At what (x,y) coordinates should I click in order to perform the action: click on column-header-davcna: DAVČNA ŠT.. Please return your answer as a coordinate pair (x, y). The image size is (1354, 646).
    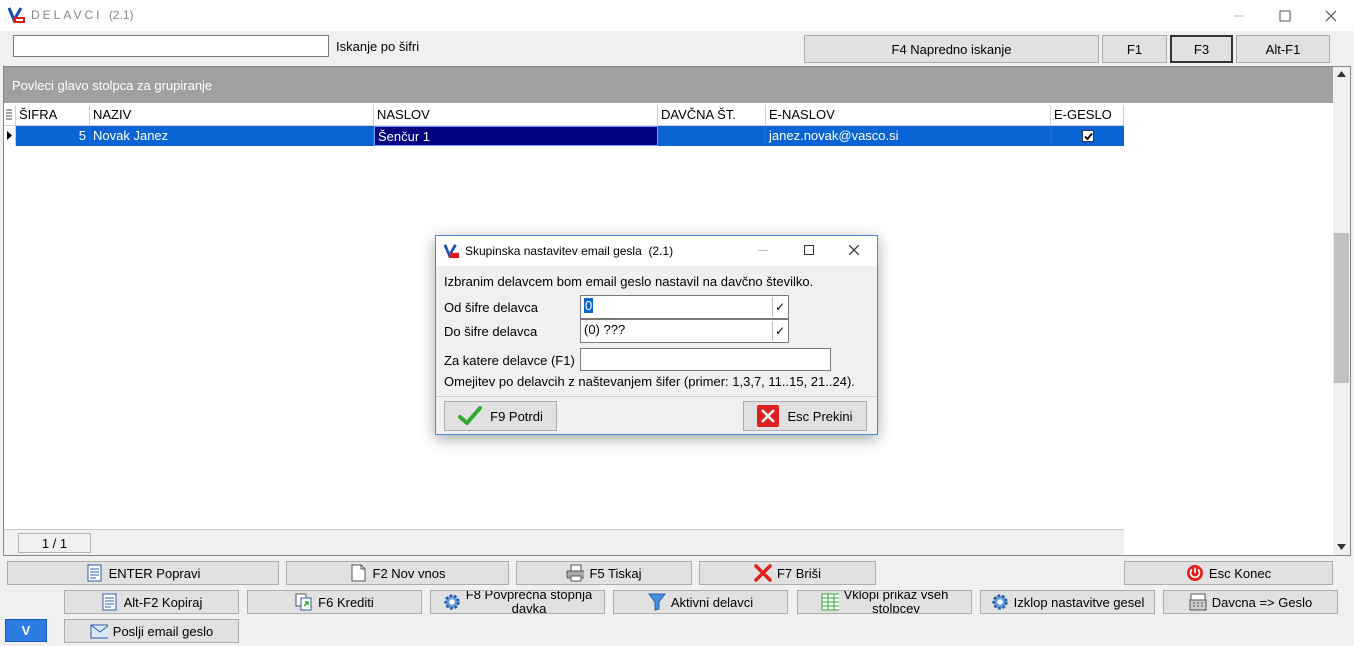
    Looking at the image, I should click on (712, 115).